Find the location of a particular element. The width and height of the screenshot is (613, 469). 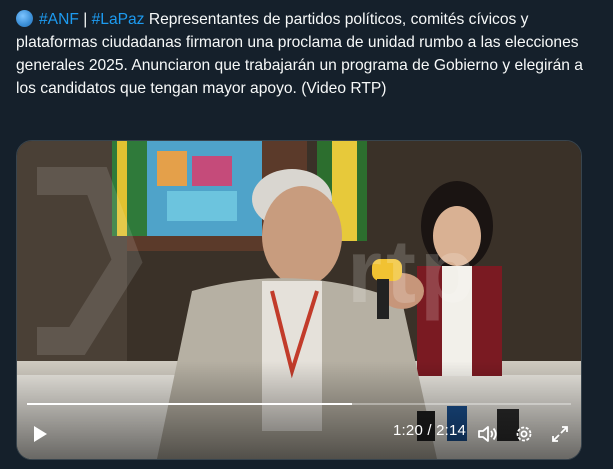

video-controls: 1:20 / 2:14 is located at coordinates (299, 434).